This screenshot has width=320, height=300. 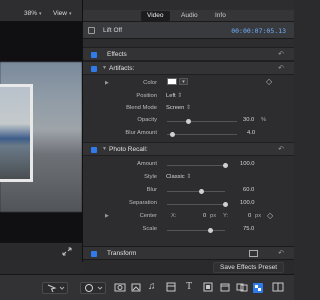 What do you see at coordinates (150, 177) in the screenshot?
I see `style-label: Style` at bounding box center [150, 177].